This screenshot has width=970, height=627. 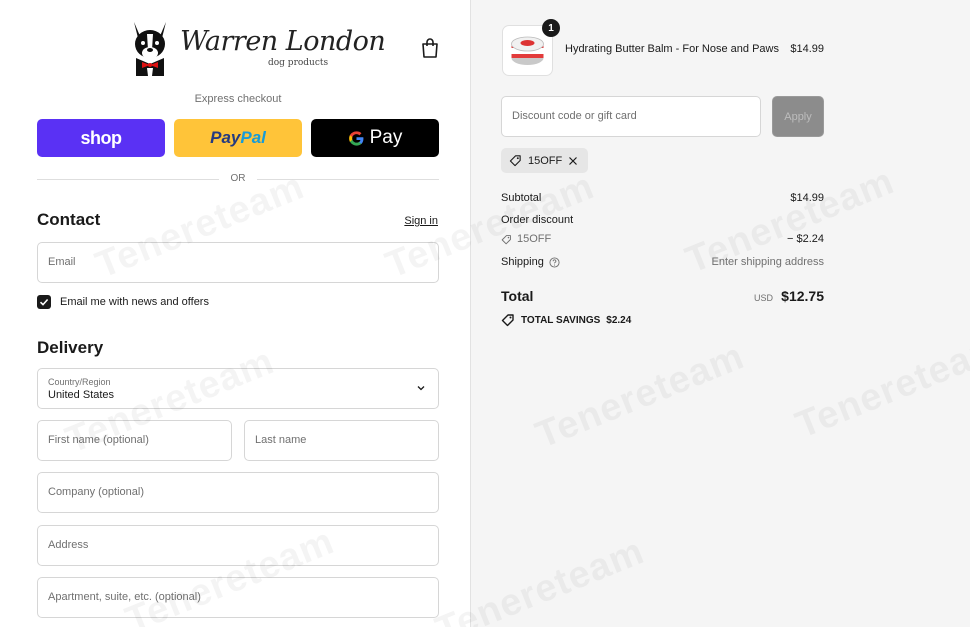 What do you see at coordinates (96, 492) in the screenshot?
I see `company-placeholder: Company (optional)` at bounding box center [96, 492].